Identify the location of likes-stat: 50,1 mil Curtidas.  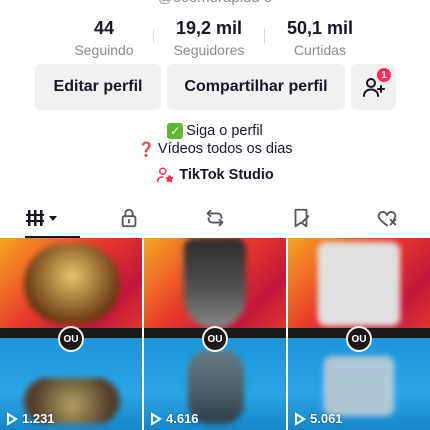
(320, 38).